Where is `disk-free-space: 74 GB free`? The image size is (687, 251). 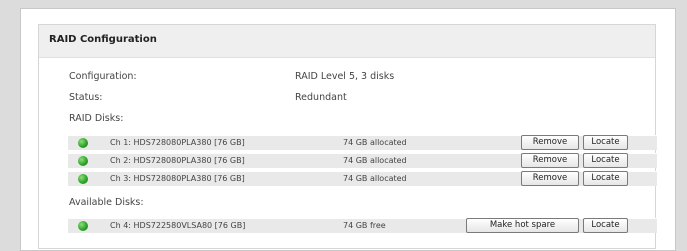
disk-free-space: 74 GB free is located at coordinates (364, 225).